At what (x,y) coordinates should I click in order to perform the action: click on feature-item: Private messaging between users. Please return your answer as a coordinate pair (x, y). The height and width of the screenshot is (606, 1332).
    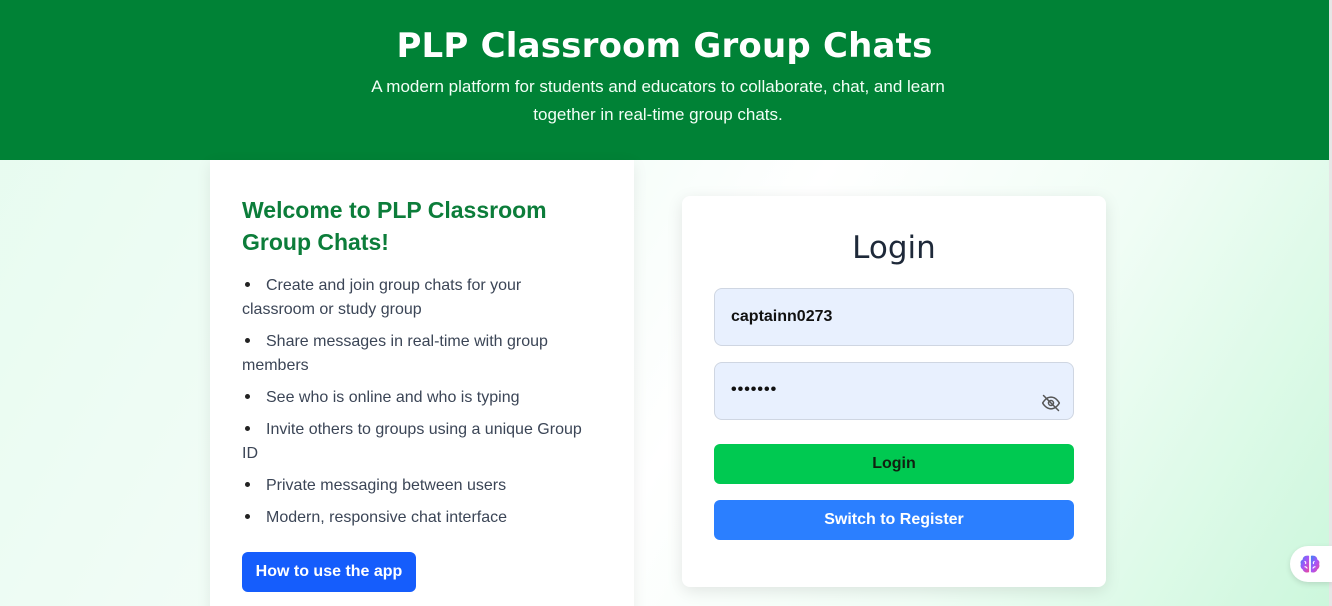
    Looking at the image, I should click on (422, 486).